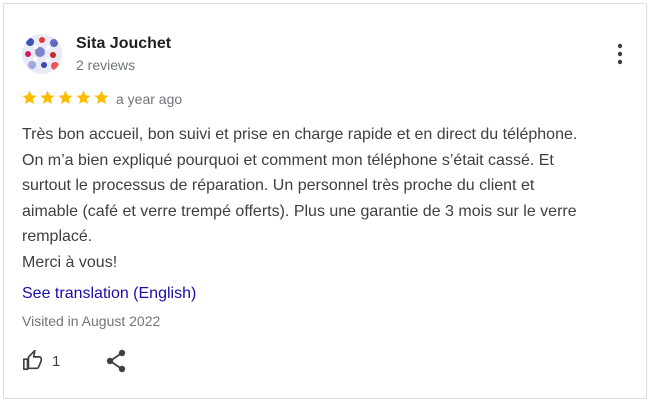  What do you see at coordinates (109, 294) in the screenshot?
I see `see-translation-link: See translation (English)` at bounding box center [109, 294].